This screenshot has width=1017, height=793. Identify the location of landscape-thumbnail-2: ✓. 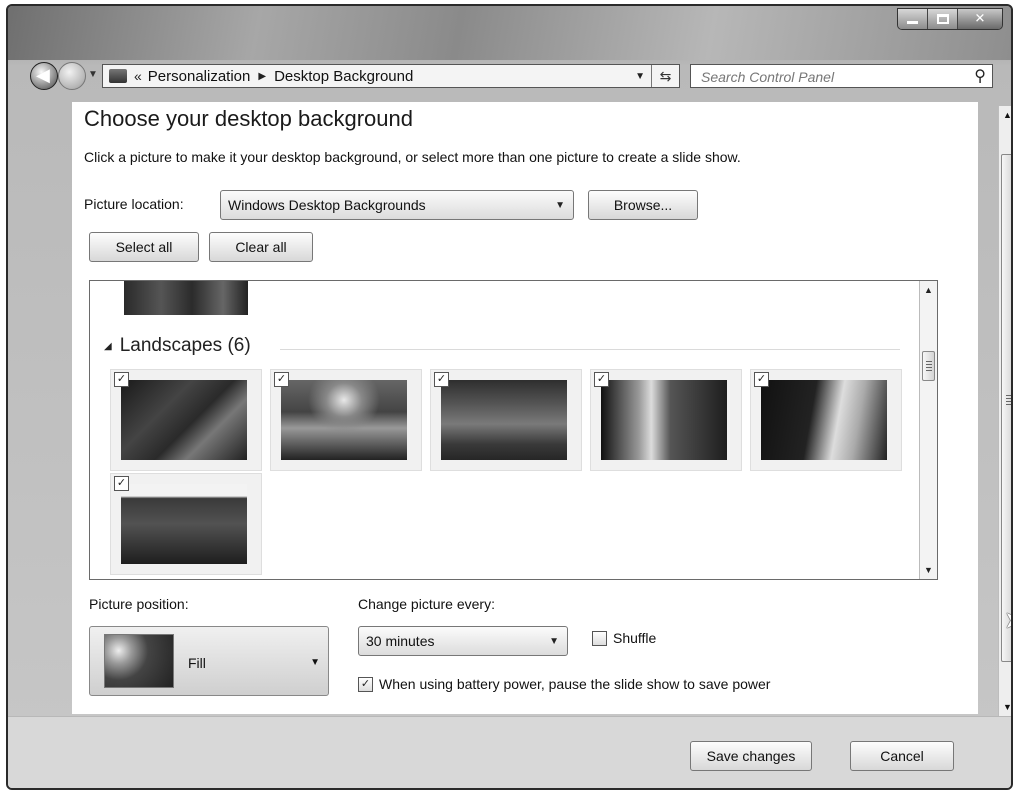
(346, 420).